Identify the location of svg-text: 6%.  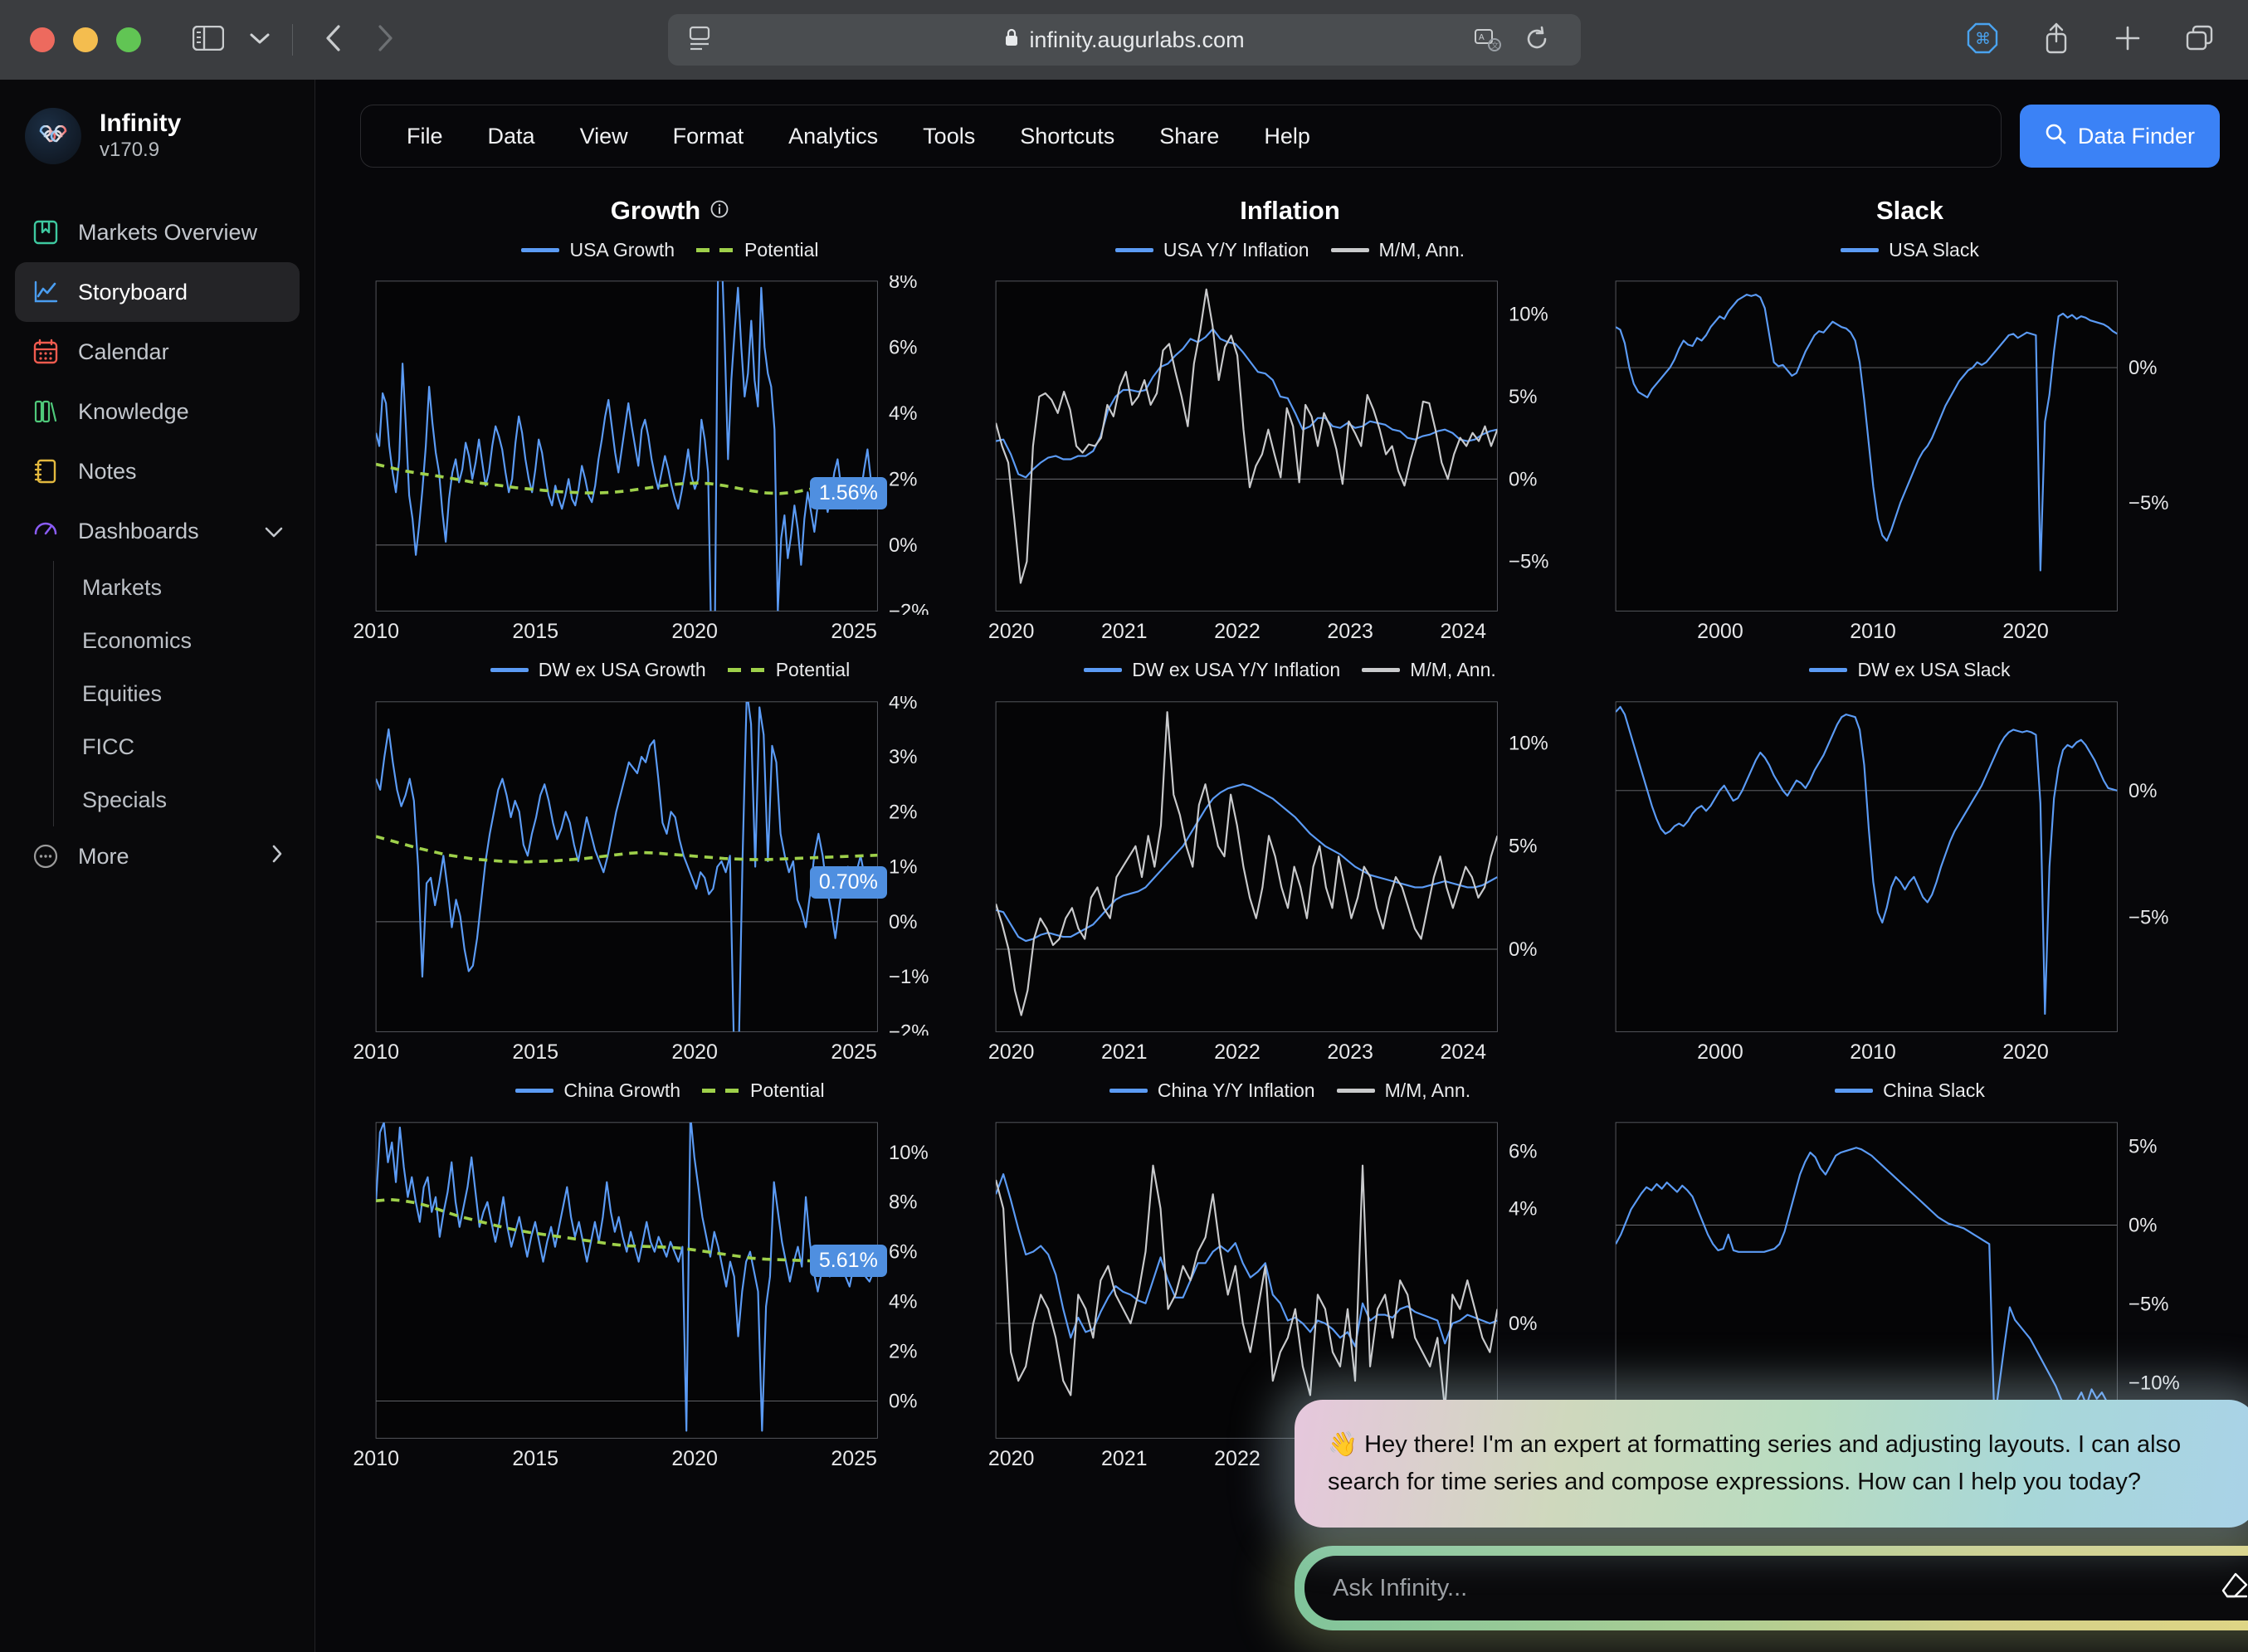
(1523, 1151).